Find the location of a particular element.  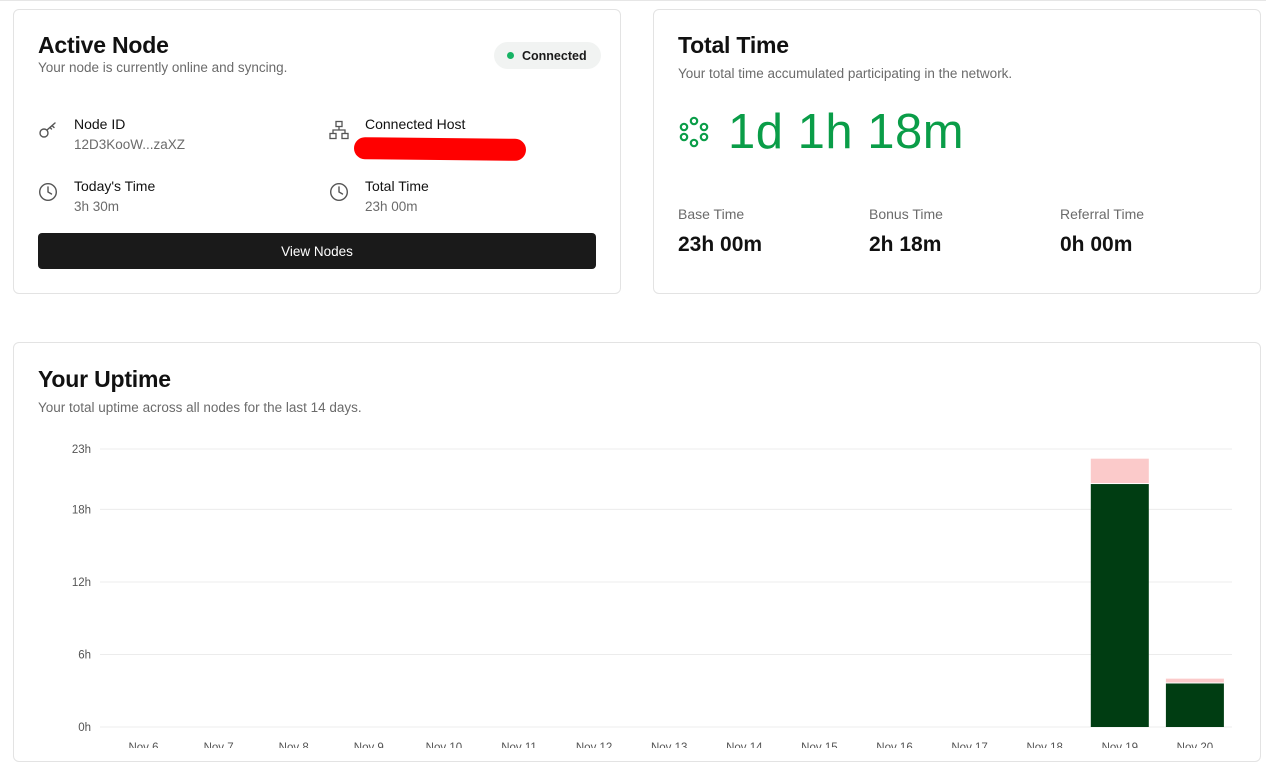

y-tick-label: 23h is located at coordinates (81, 450).